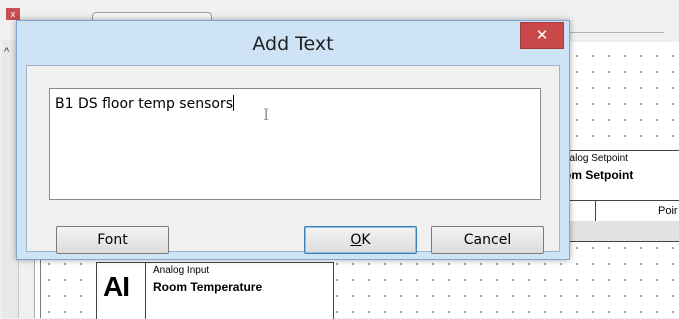  Describe the element at coordinates (234, 103) in the screenshot. I see `text-caret` at that location.